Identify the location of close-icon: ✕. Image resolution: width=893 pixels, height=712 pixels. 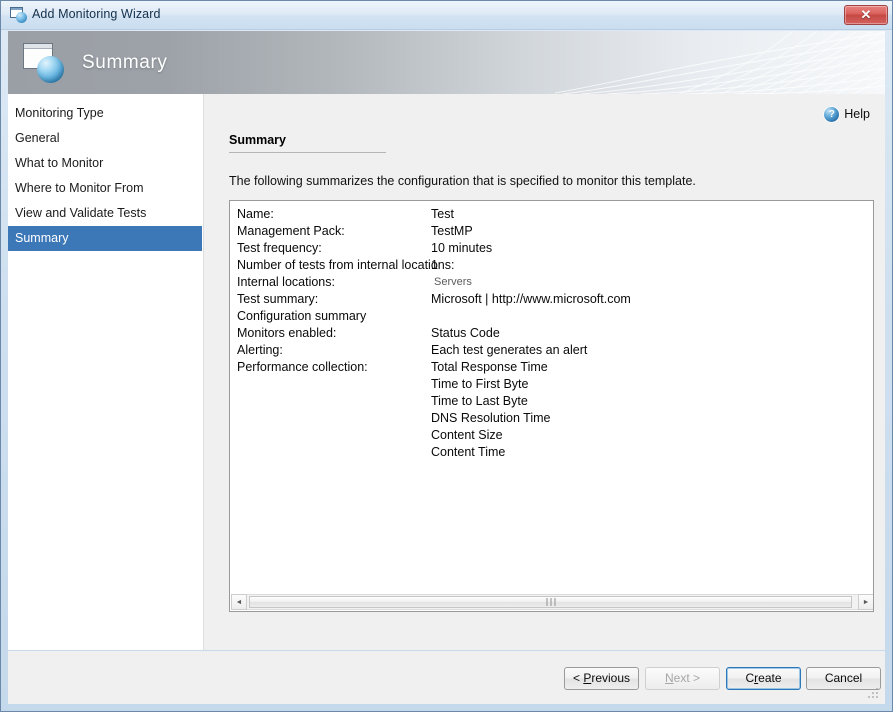
(866, 14).